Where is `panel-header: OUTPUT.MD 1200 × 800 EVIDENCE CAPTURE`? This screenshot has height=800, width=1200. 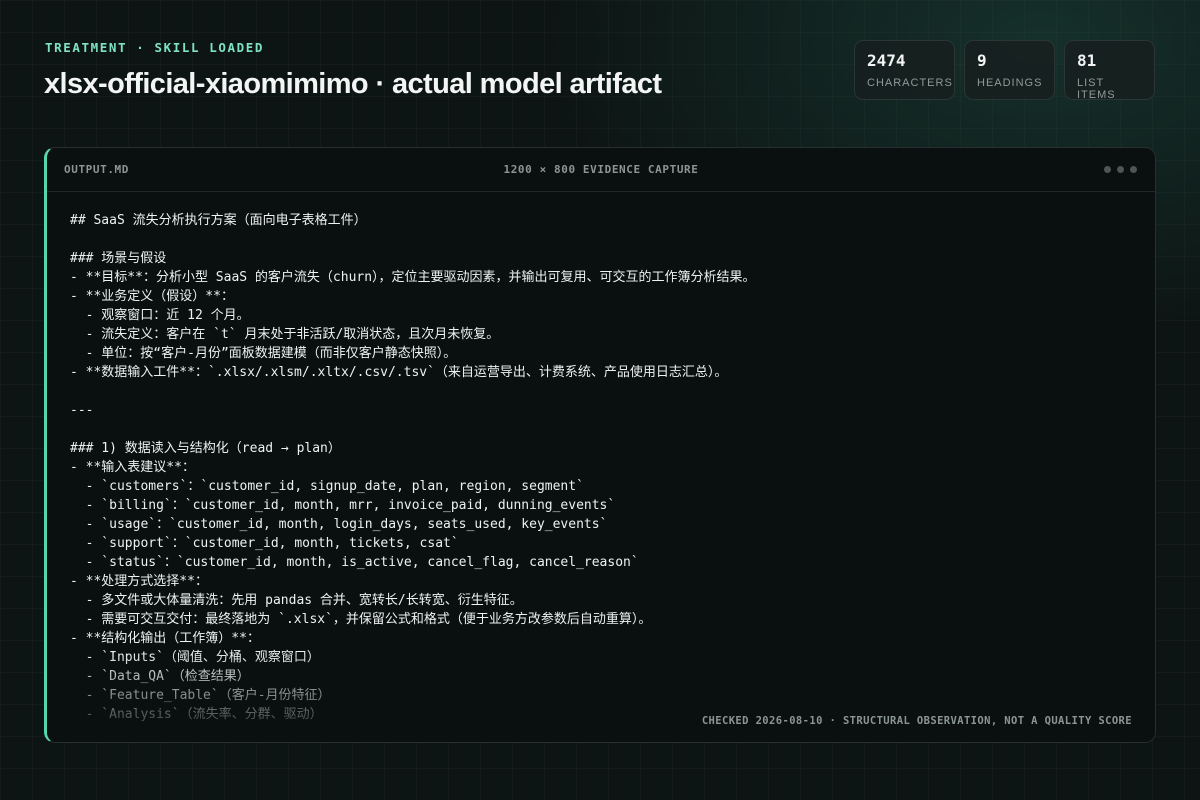
panel-header: OUTPUT.MD 1200 × 800 EVIDENCE CAPTURE is located at coordinates (601, 170).